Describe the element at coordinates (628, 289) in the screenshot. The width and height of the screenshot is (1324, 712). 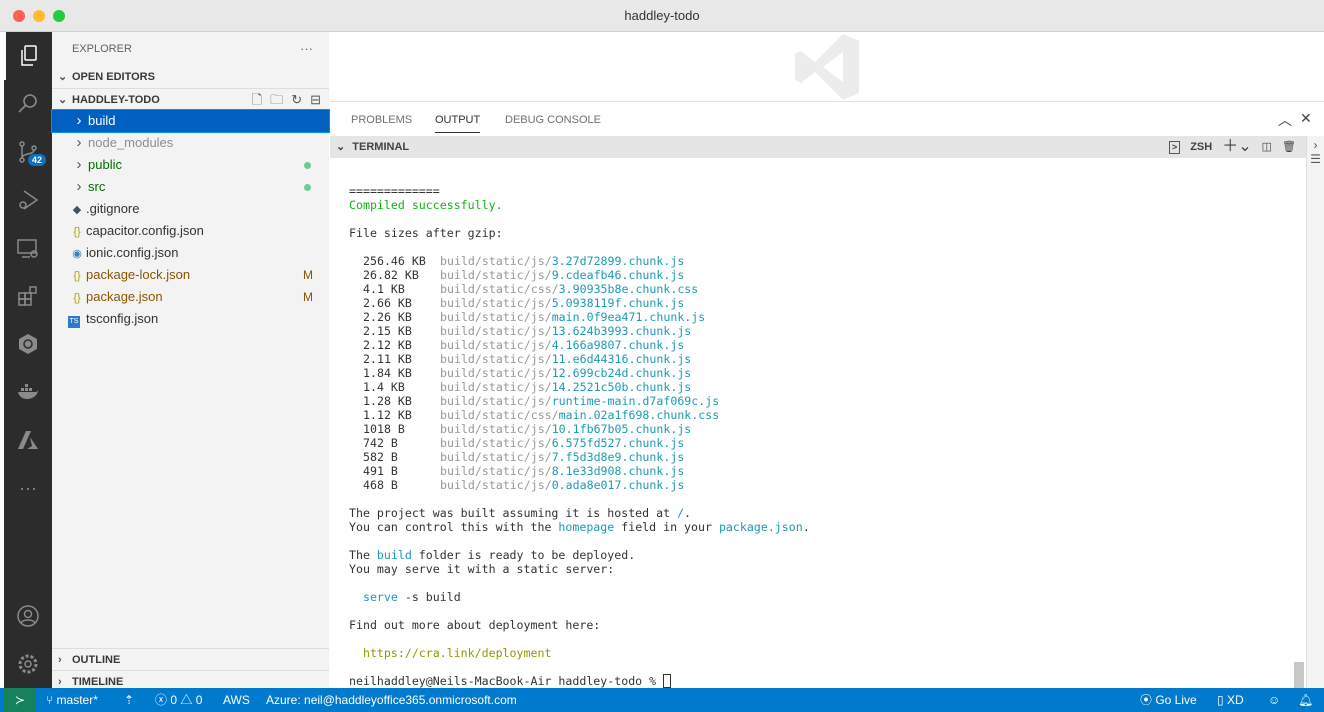
I see `file-name: 3.90935b8e.chunk.css` at that location.